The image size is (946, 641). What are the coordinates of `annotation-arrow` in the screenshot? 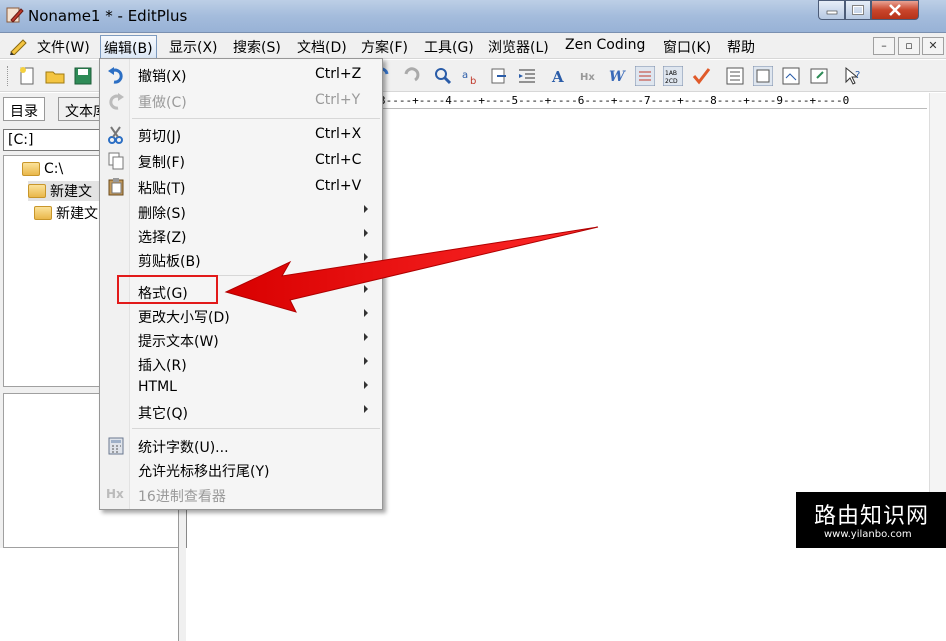 It's located at (411, 269).